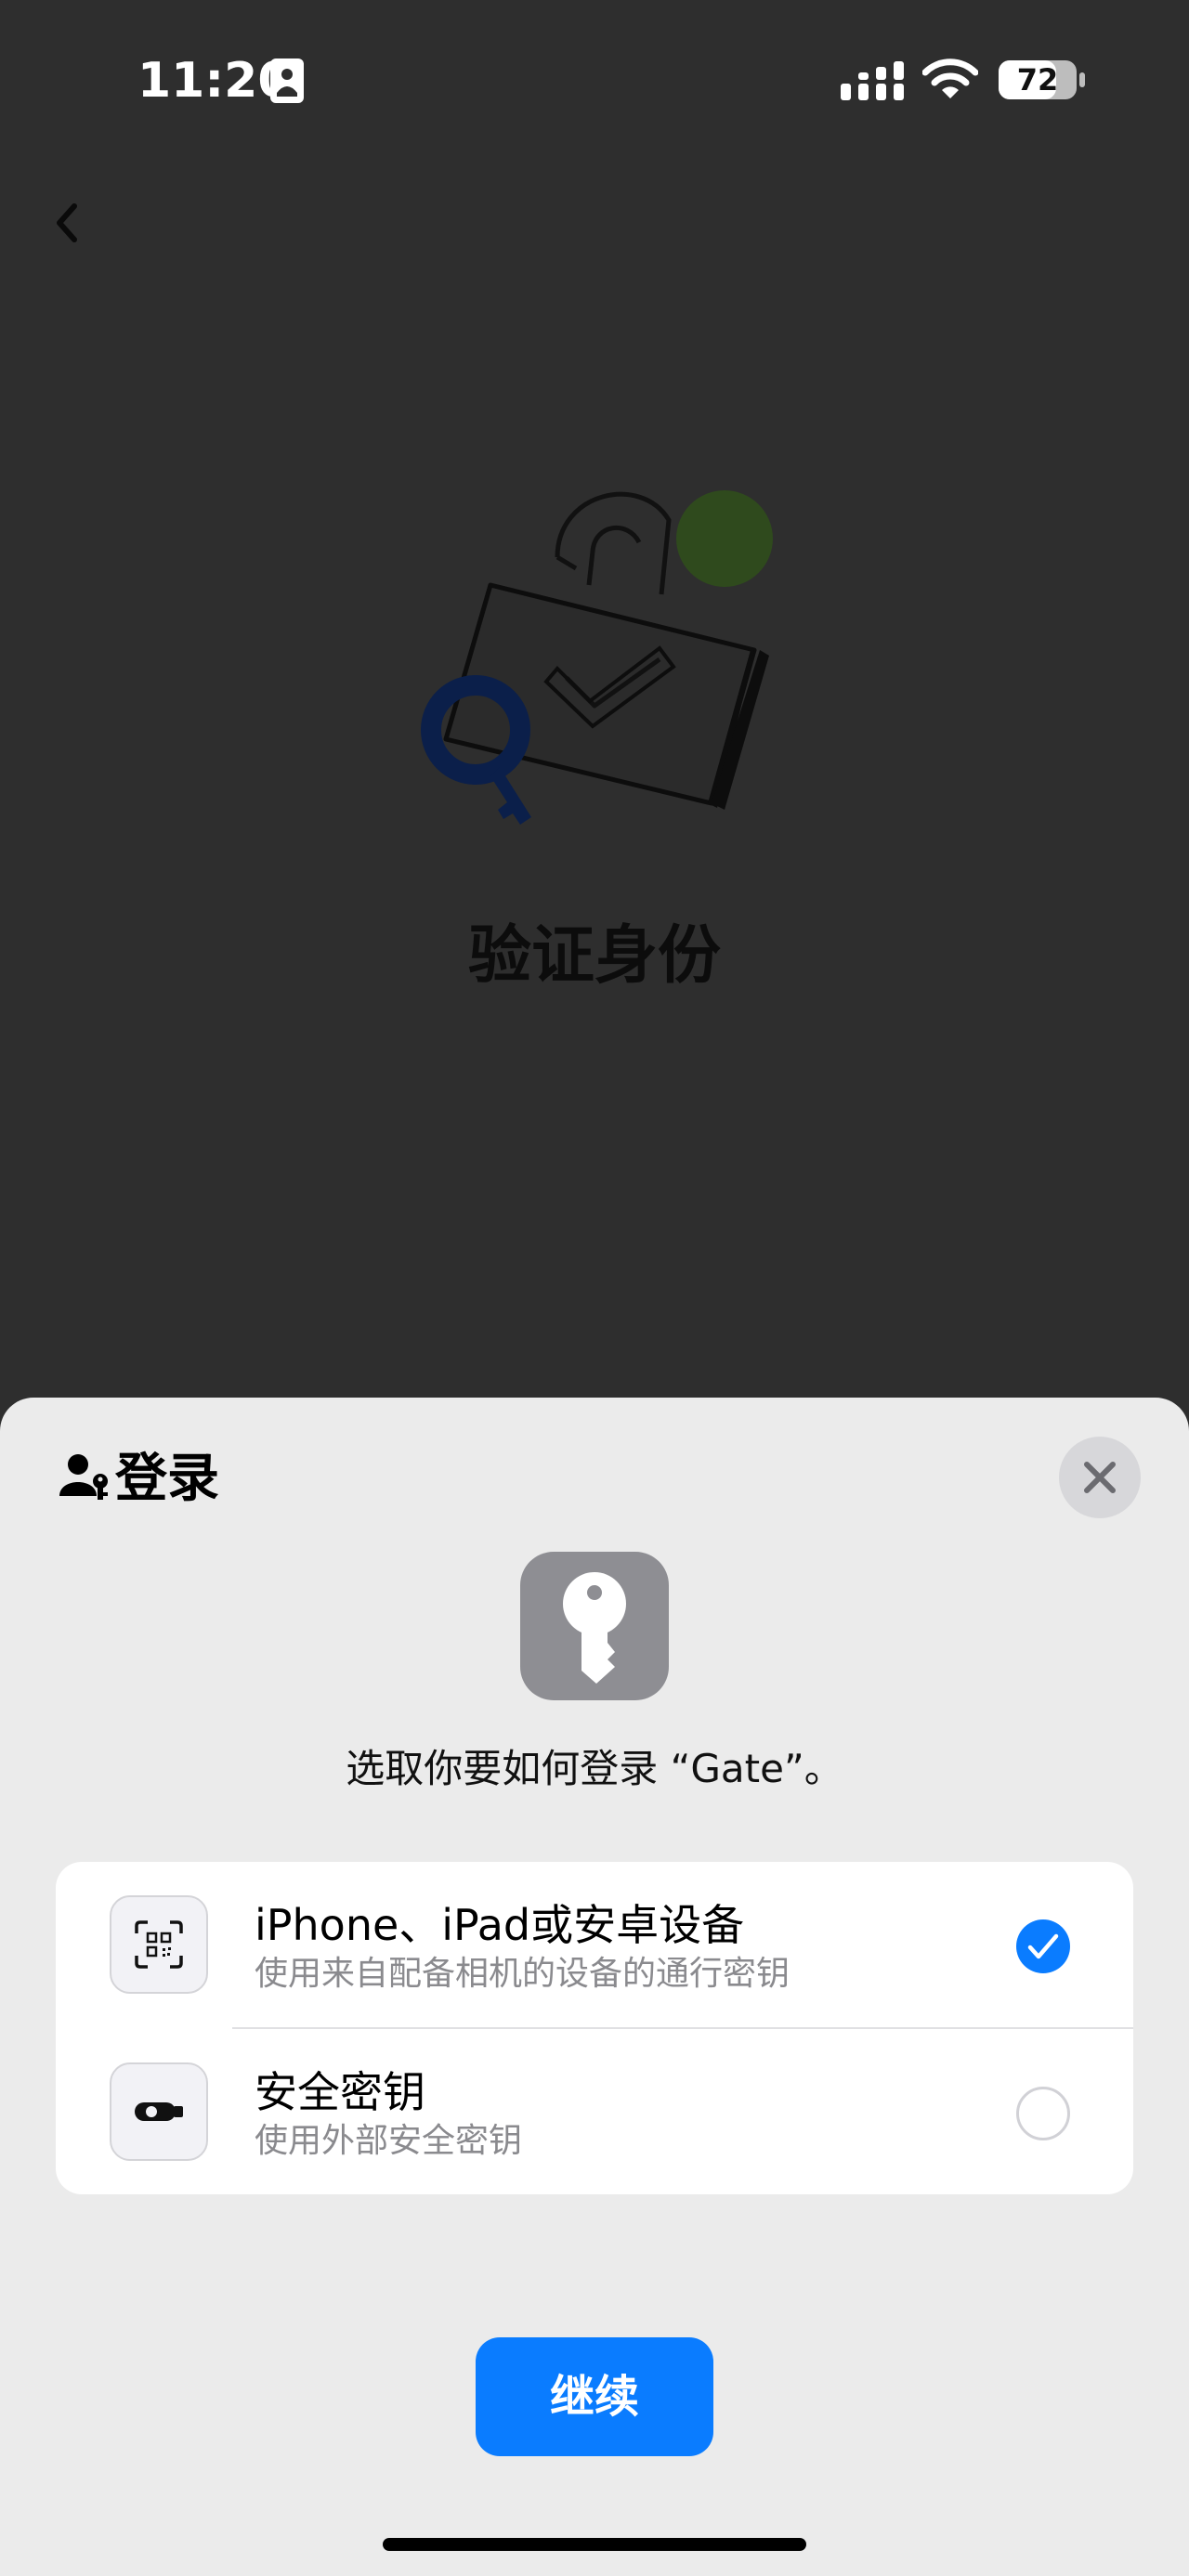 This screenshot has height=2576, width=1189. Describe the element at coordinates (1037, 80) in the screenshot. I see `battery-level: 72` at that location.